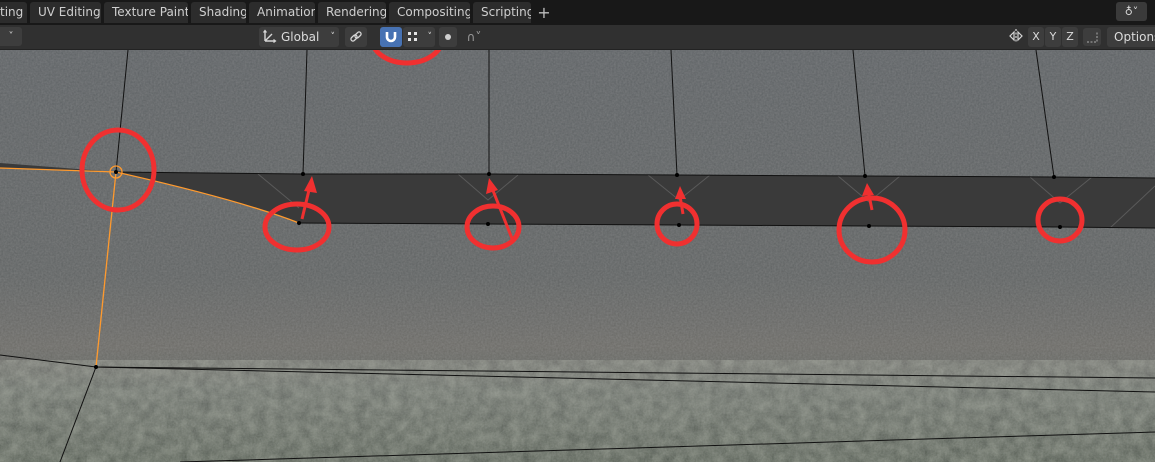 This screenshot has width=1155, height=462. Describe the element at coordinates (1070, 37) in the screenshot. I see `mirror-axis-z: Z` at that location.